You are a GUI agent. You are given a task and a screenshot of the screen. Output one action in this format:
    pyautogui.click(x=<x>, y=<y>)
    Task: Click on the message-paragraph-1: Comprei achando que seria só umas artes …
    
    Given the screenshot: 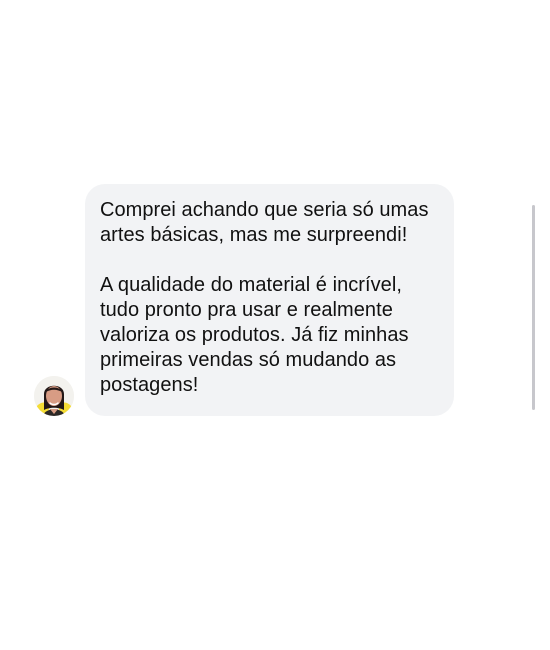 What is the action you would take?
    pyautogui.click(x=264, y=222)
    